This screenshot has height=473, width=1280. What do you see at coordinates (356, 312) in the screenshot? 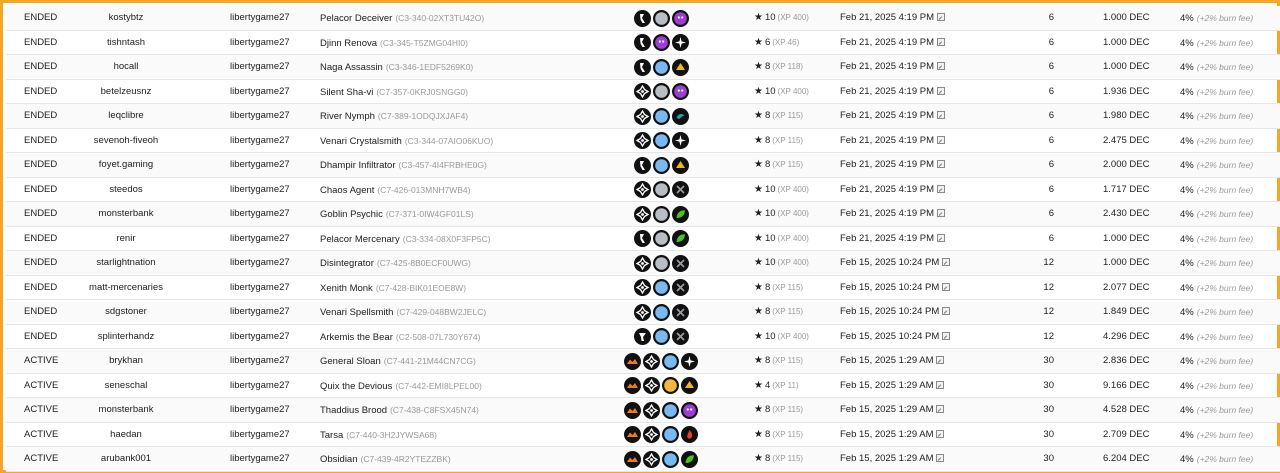
I see `card-name-link: Venari Spellsmith` at bounding box center [356, 312].